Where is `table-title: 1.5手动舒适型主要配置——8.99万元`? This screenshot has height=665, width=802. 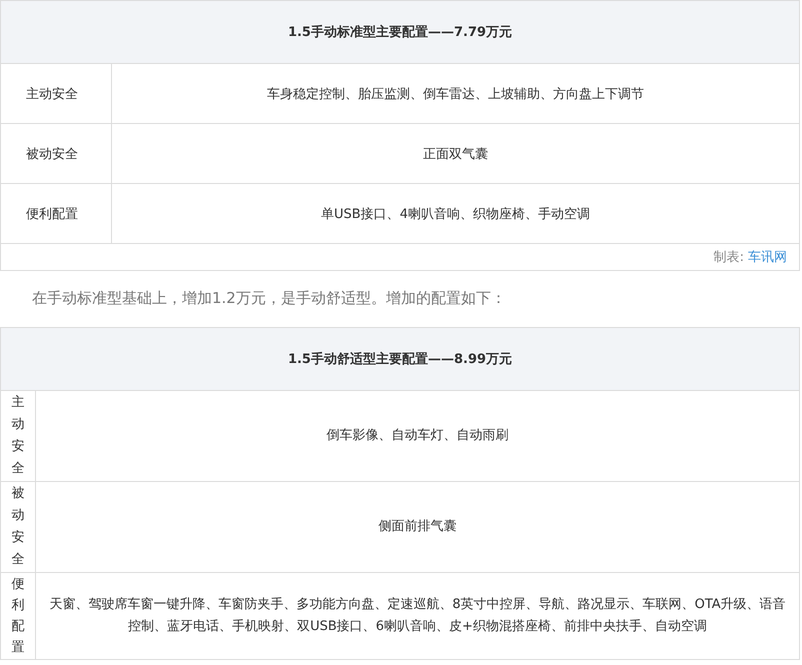
table-title: 1.5手动舒适型主要配置——8.99万元 is located at coordinates (400, 359).